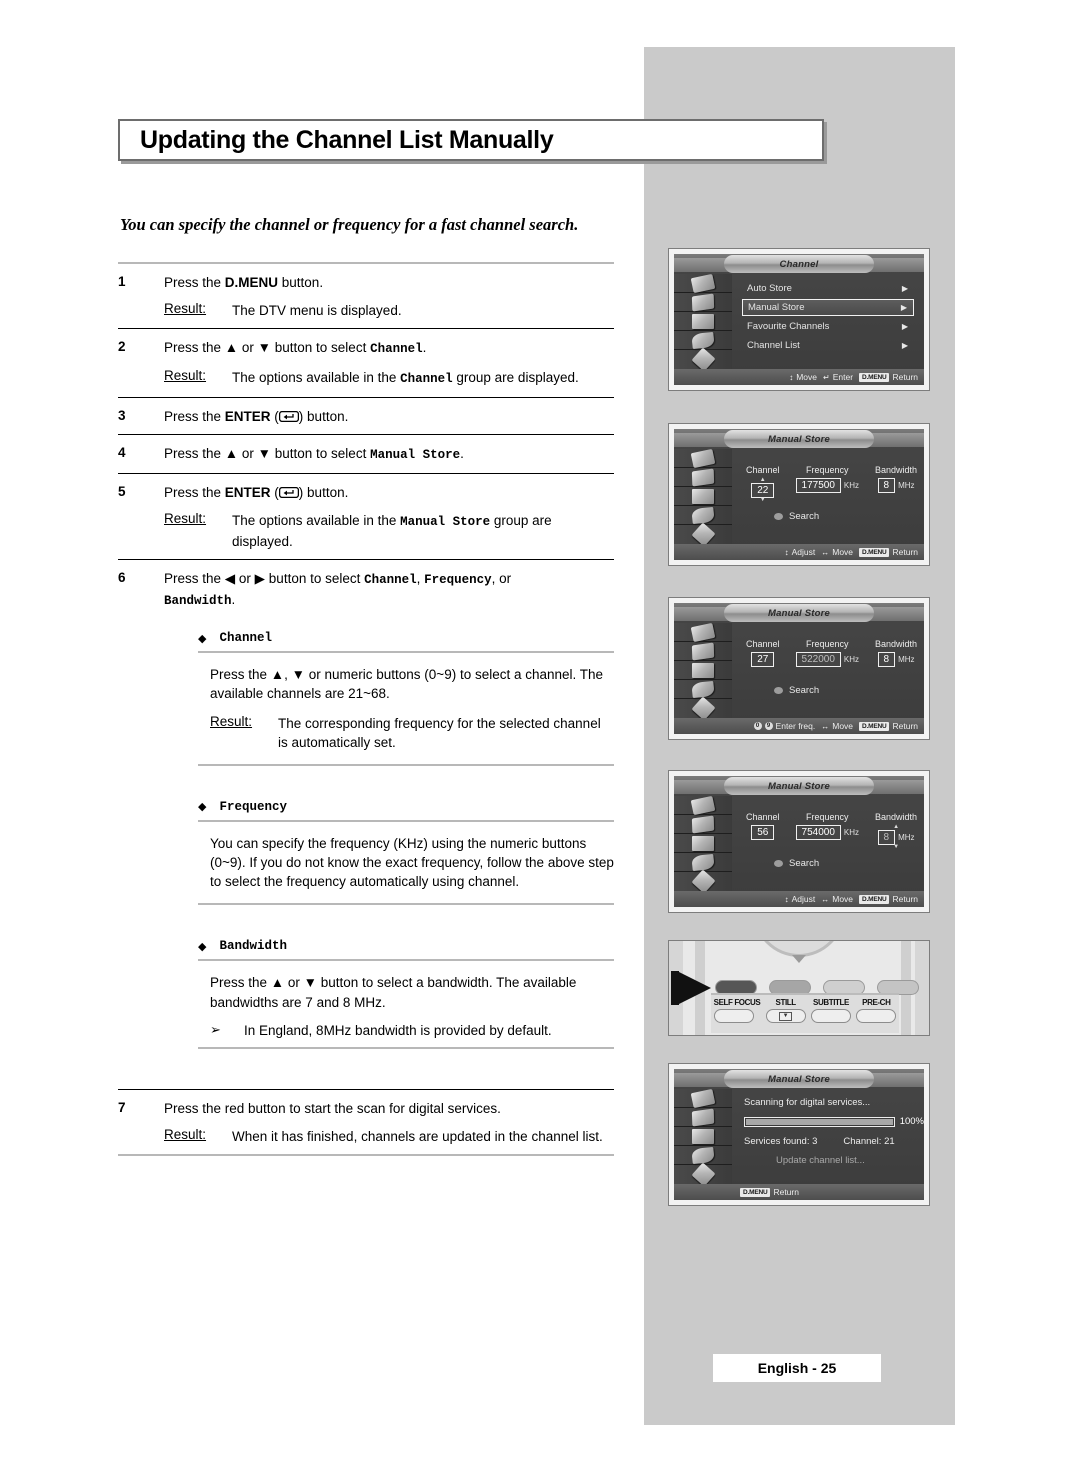  What do you see at coordinates (799, 1079) in the screenshot?
I see `osd-title-pill: Manual Store` at bounding box center [799, 1079].